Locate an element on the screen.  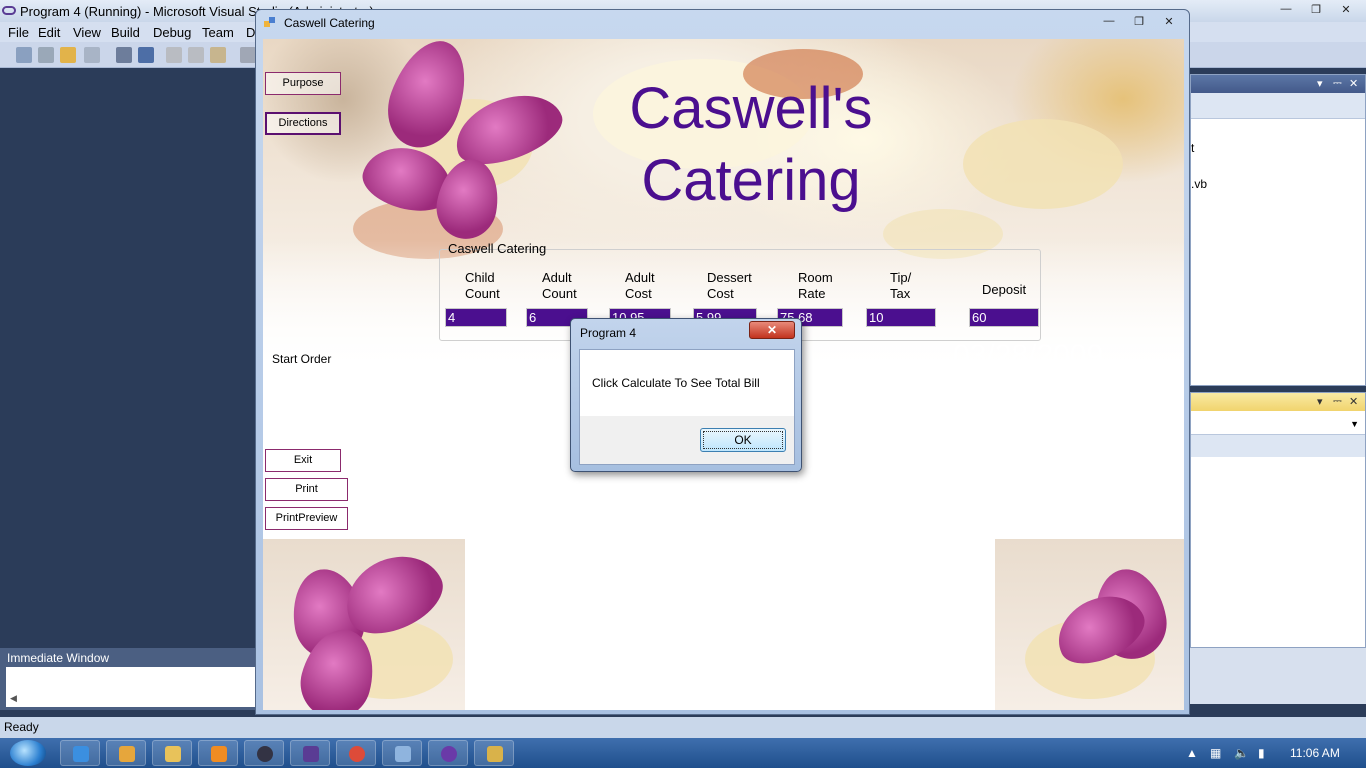
hp-icon is located at coordinates (265, 754).